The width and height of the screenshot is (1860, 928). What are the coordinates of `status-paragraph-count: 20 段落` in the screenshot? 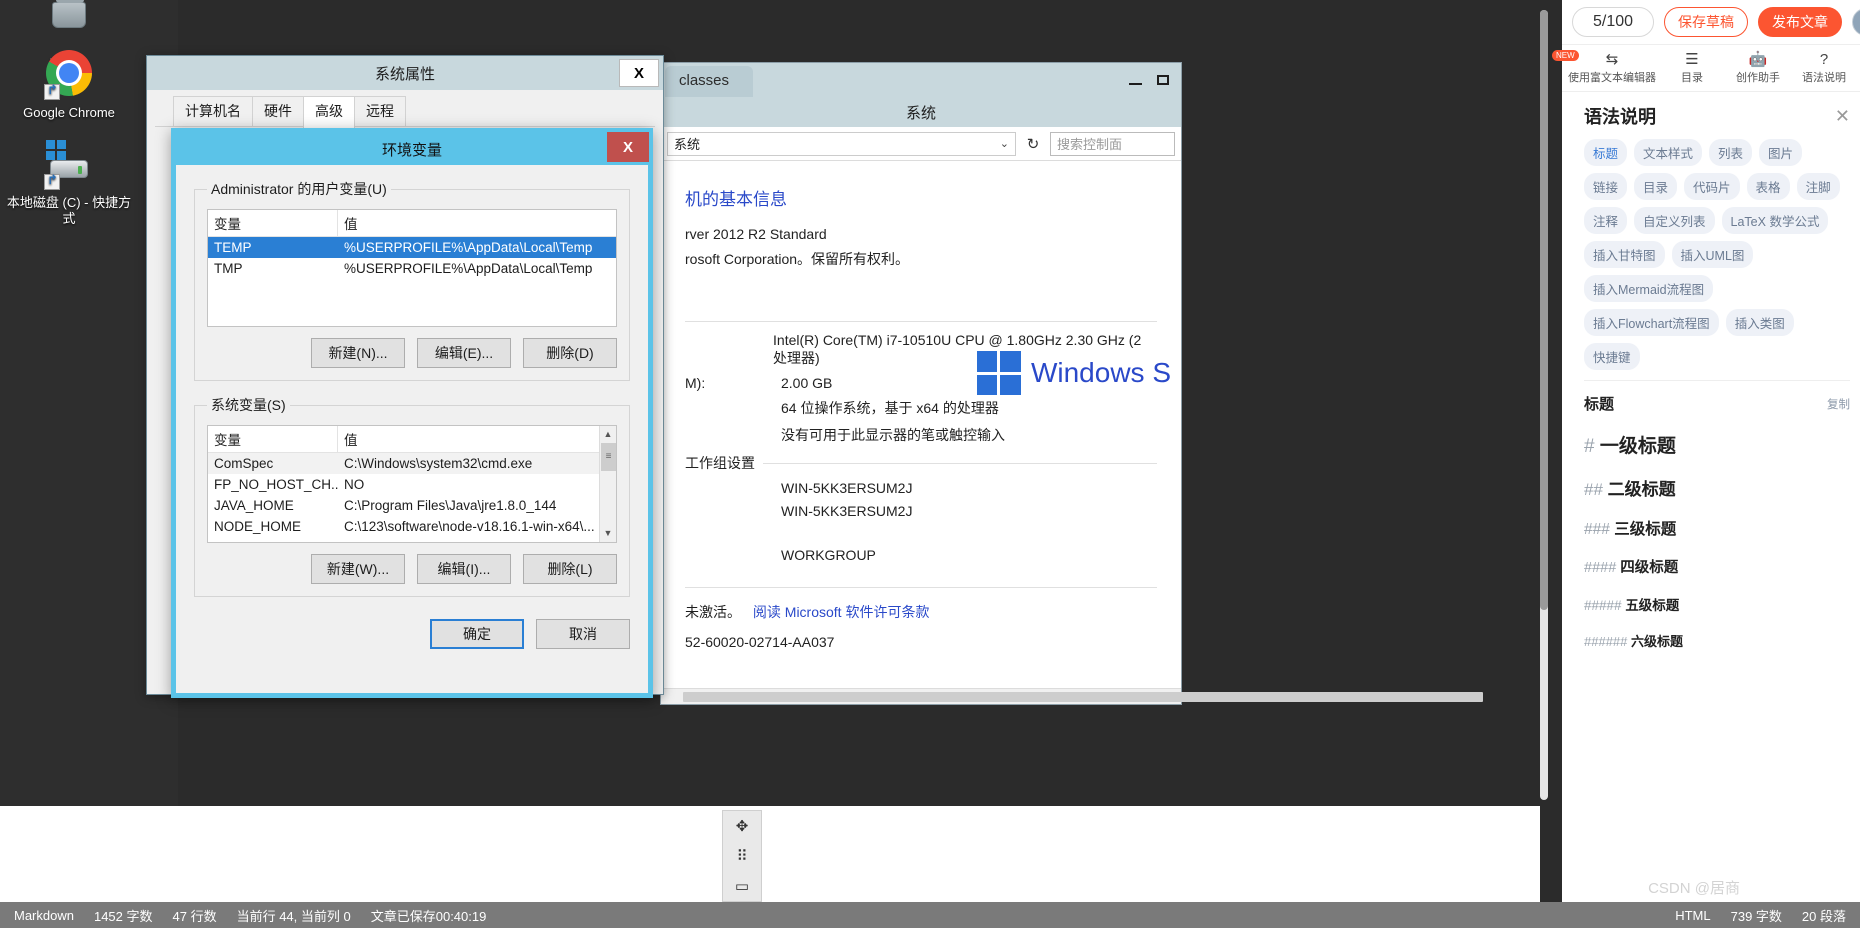 It's located at (1823, 916).